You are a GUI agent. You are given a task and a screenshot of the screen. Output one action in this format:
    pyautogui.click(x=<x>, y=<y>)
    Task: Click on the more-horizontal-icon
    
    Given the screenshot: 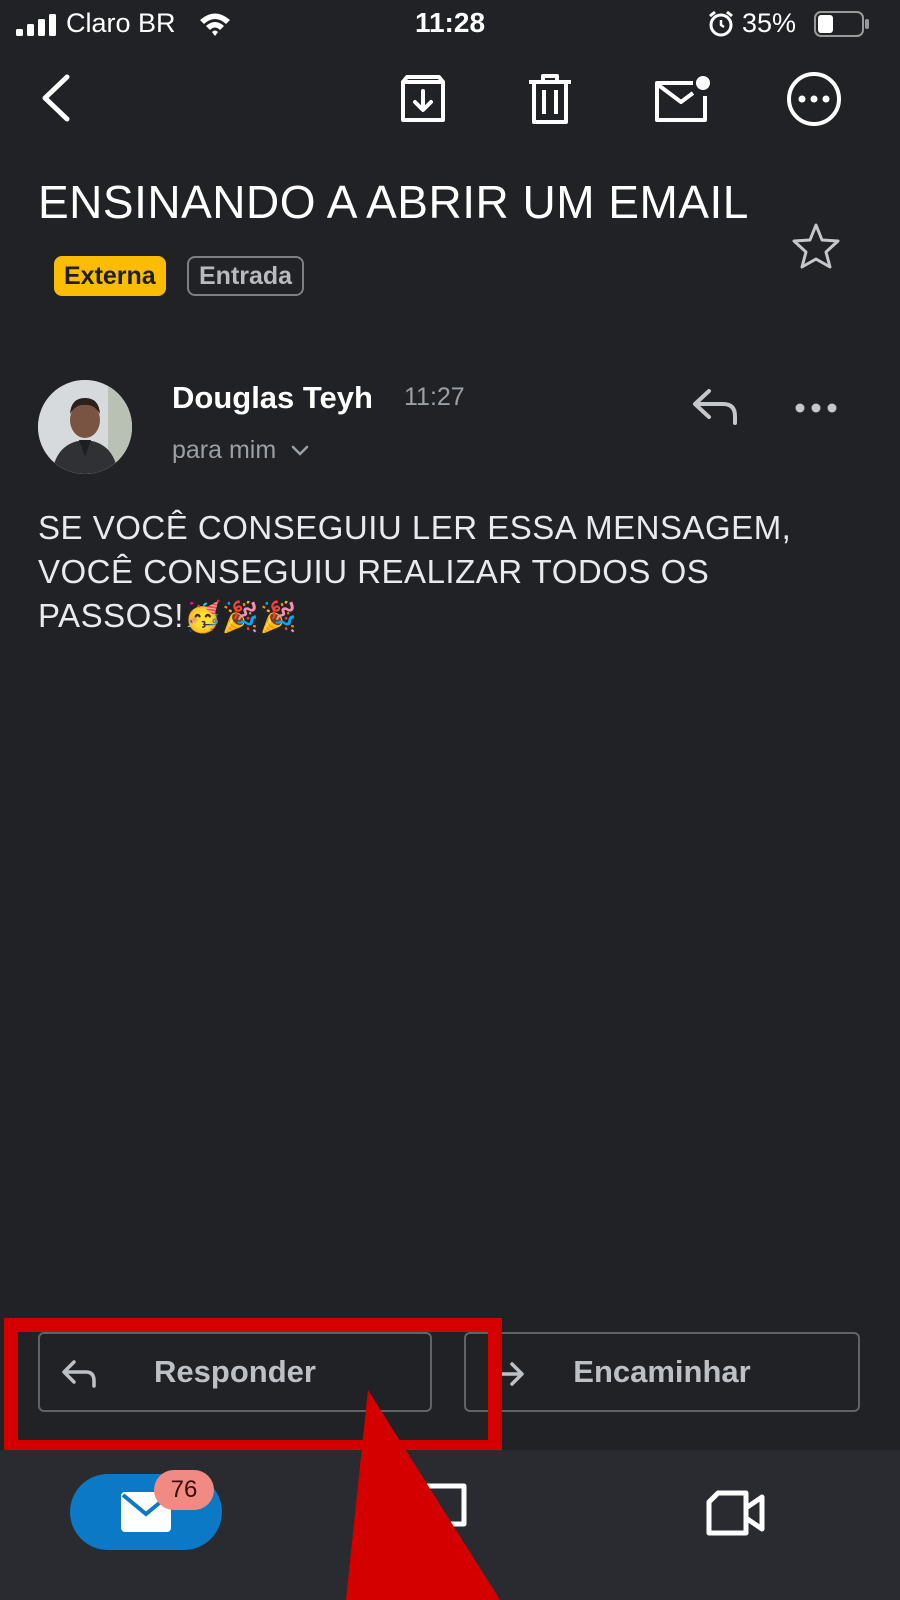 What is the action you would take?
    pyautogui.click(x=816, y=408)
    